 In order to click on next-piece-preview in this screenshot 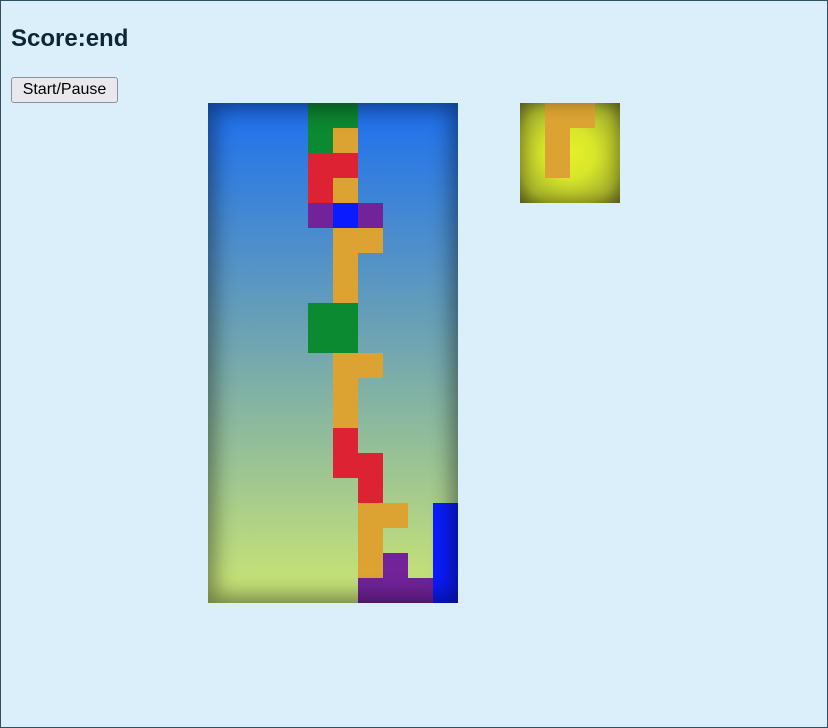, I will do `click(570, 153)`.